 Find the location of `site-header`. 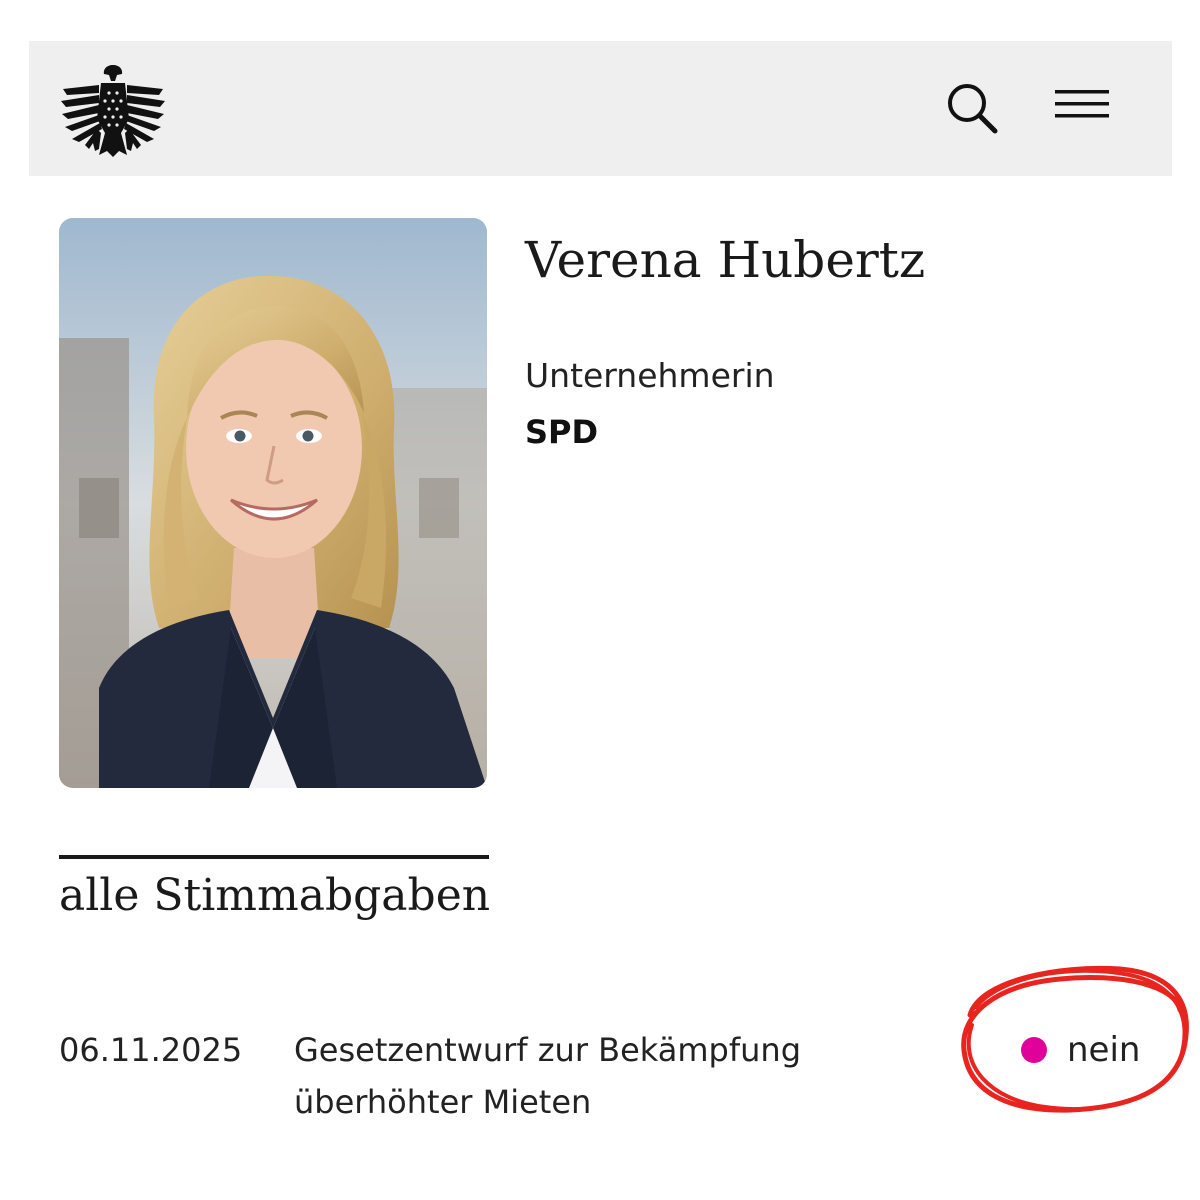

site-header is located at coordinates (600, 108).